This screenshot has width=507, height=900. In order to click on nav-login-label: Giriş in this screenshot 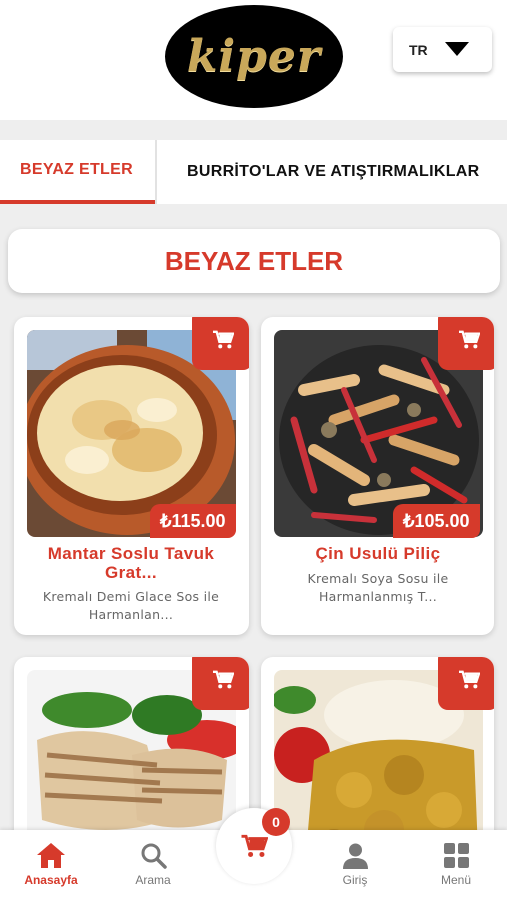, I will do `click(355, 880)`.